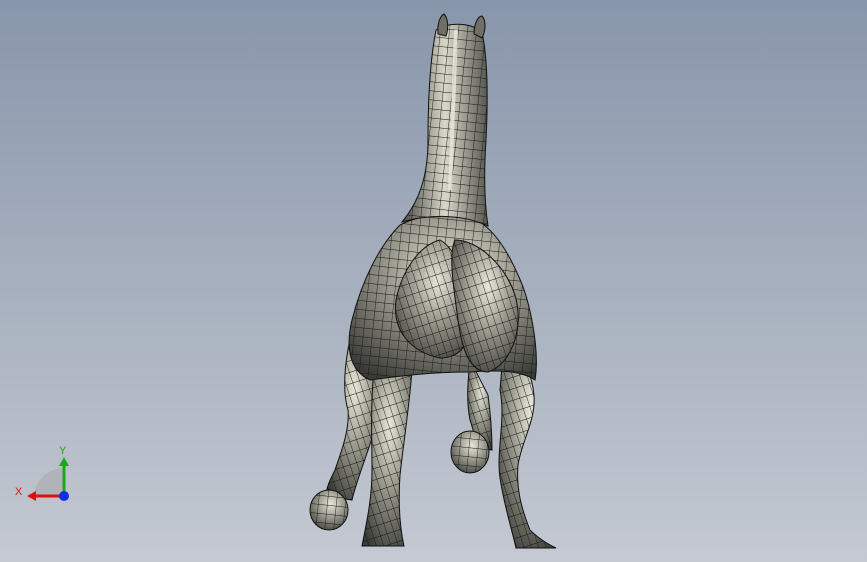 The image size is (867, 562). I want to click on y-axis-label: Y, so click(63, 451).